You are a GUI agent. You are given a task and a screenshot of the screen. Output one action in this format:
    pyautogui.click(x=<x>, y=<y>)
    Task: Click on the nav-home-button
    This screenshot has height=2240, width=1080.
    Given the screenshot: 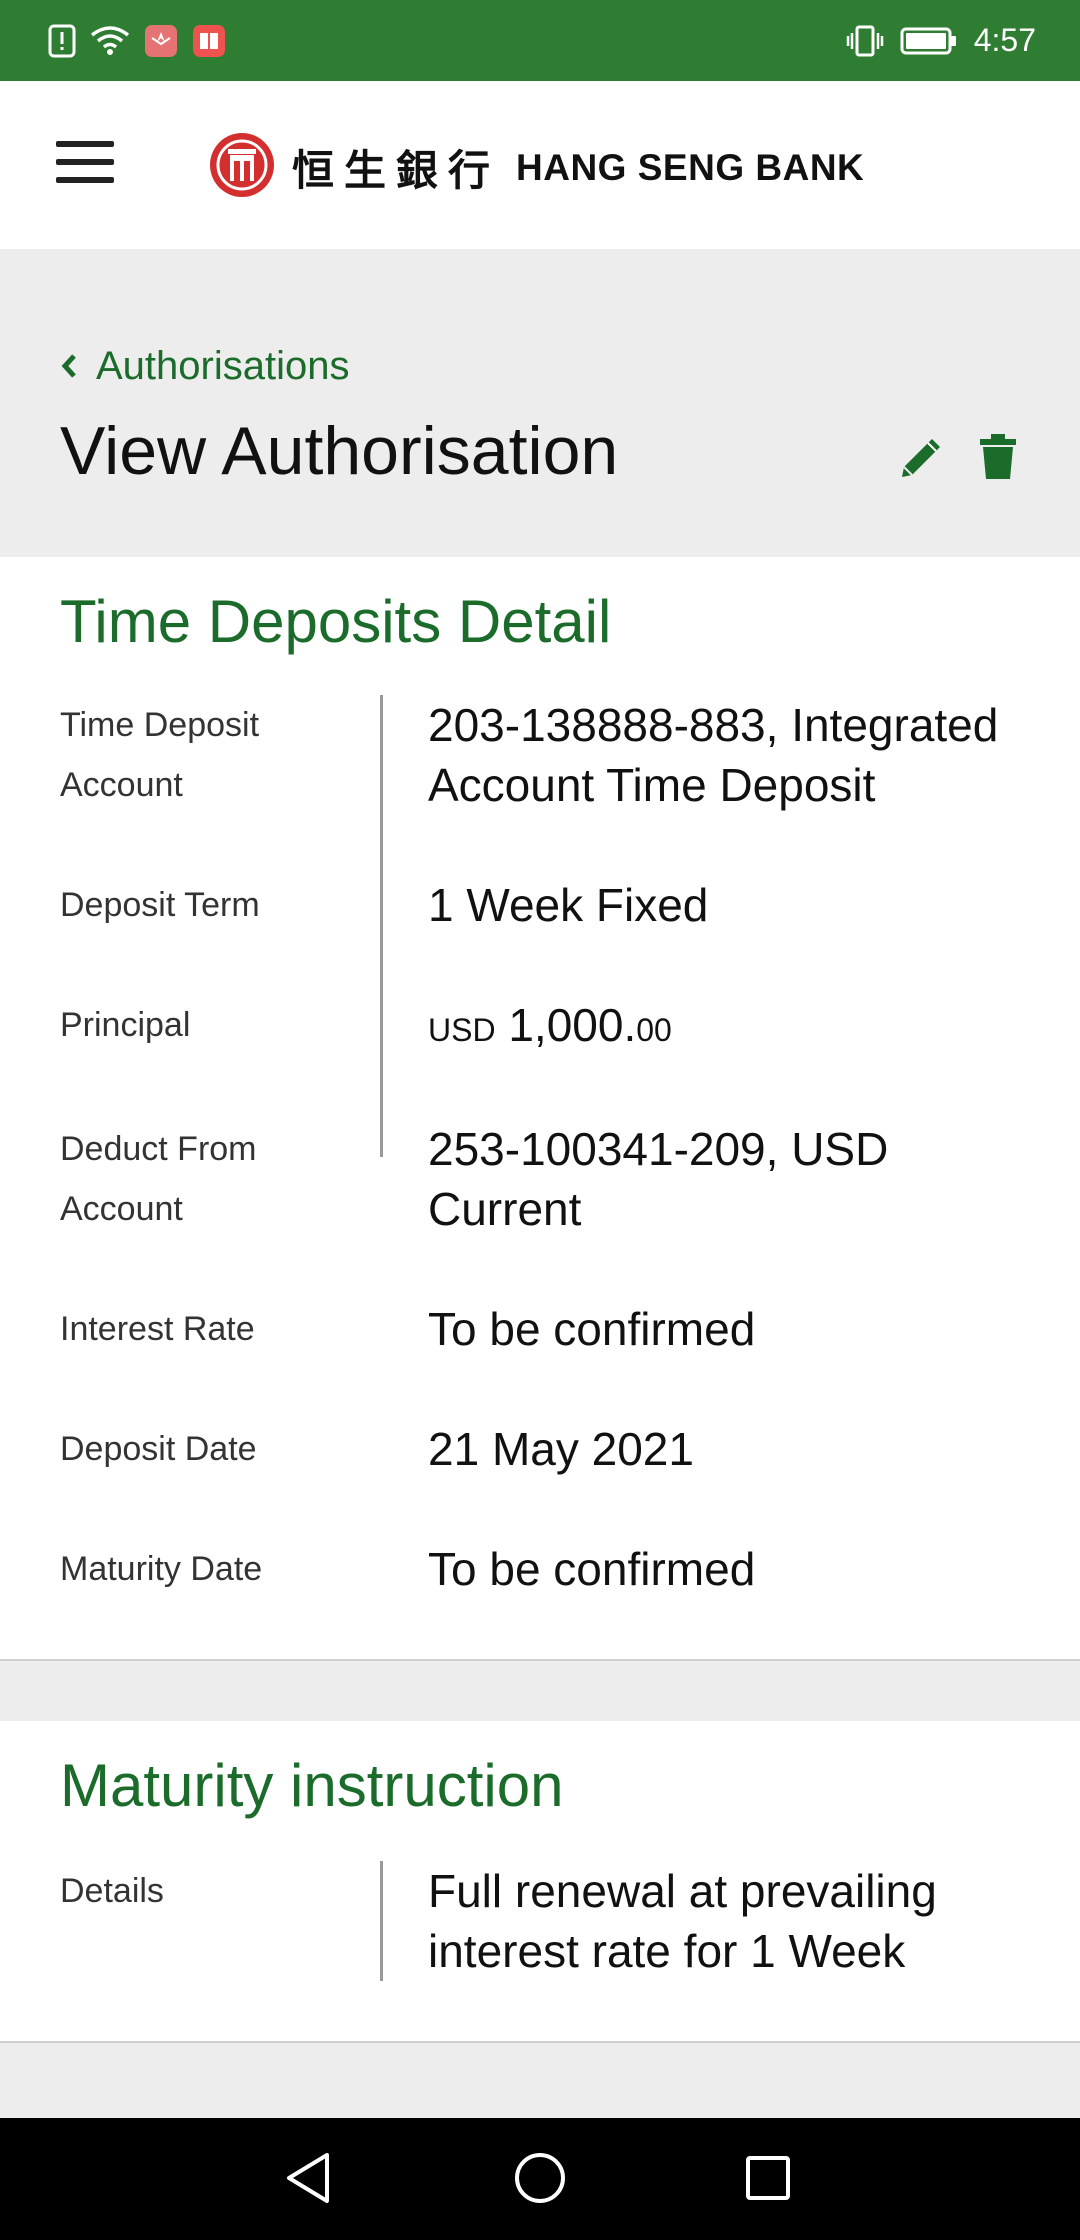 What is the action you would take?
    pyautogui.click(x=540, y=2180)
    